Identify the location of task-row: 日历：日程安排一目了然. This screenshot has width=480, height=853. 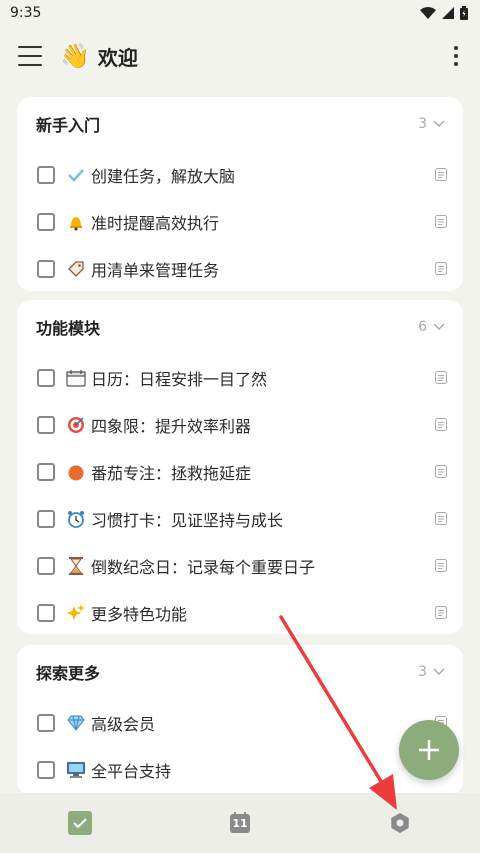
(240, 377).